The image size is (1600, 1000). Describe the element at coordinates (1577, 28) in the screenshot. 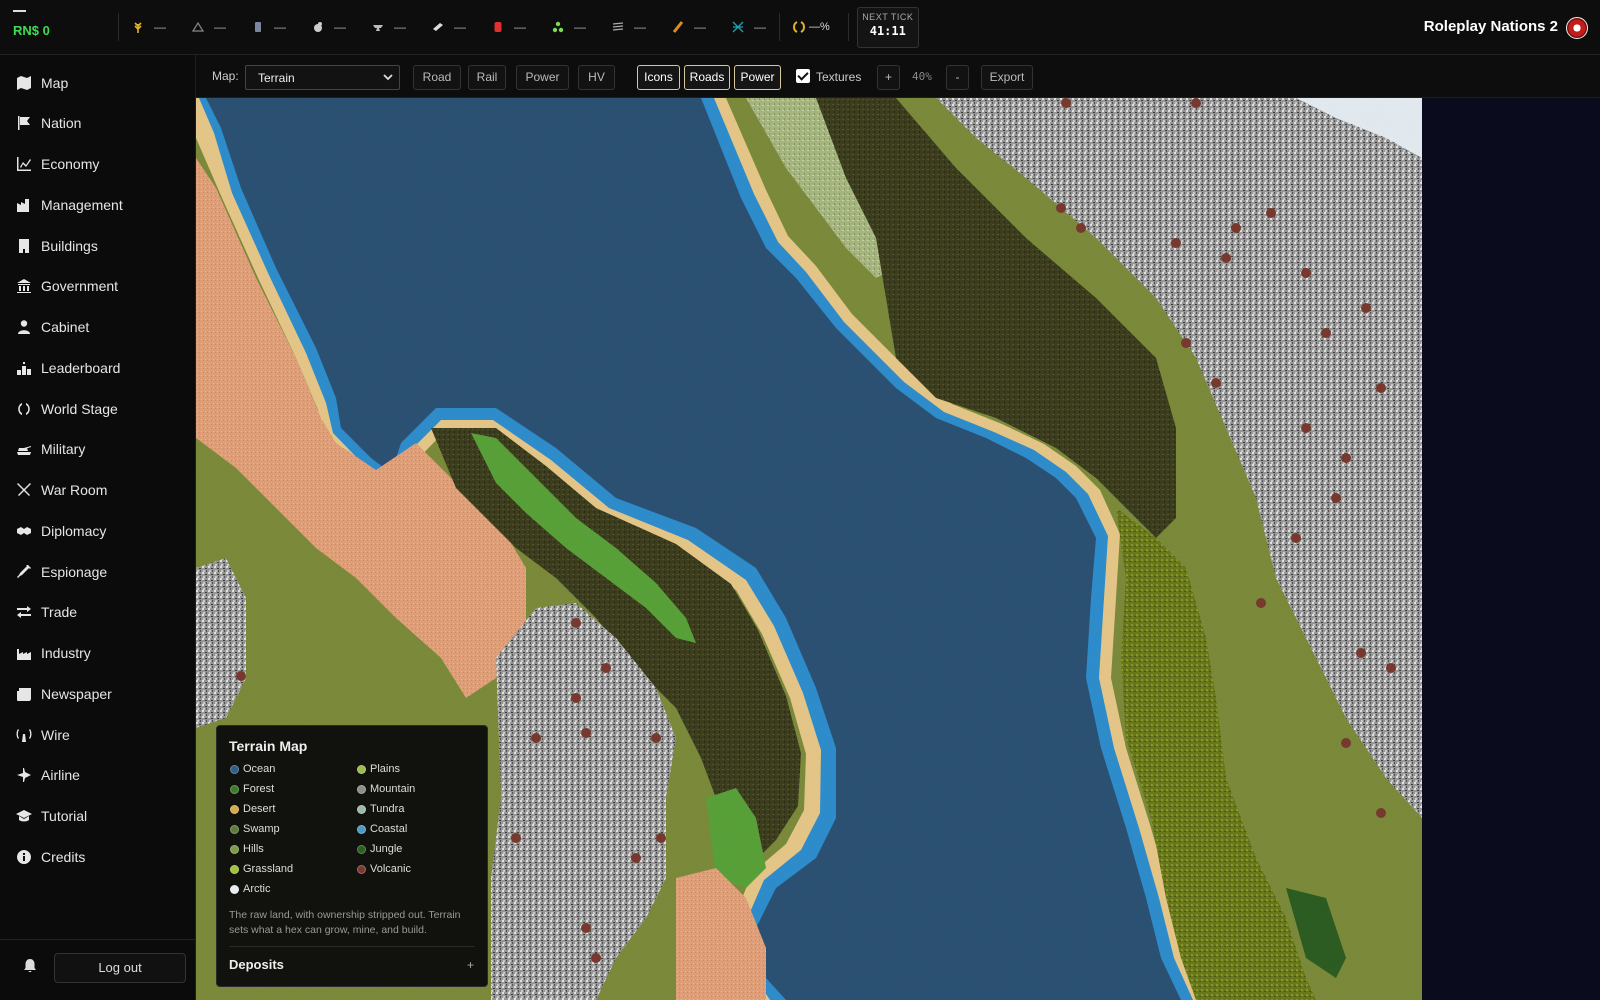

I see `nation-flag-icon` at that location.